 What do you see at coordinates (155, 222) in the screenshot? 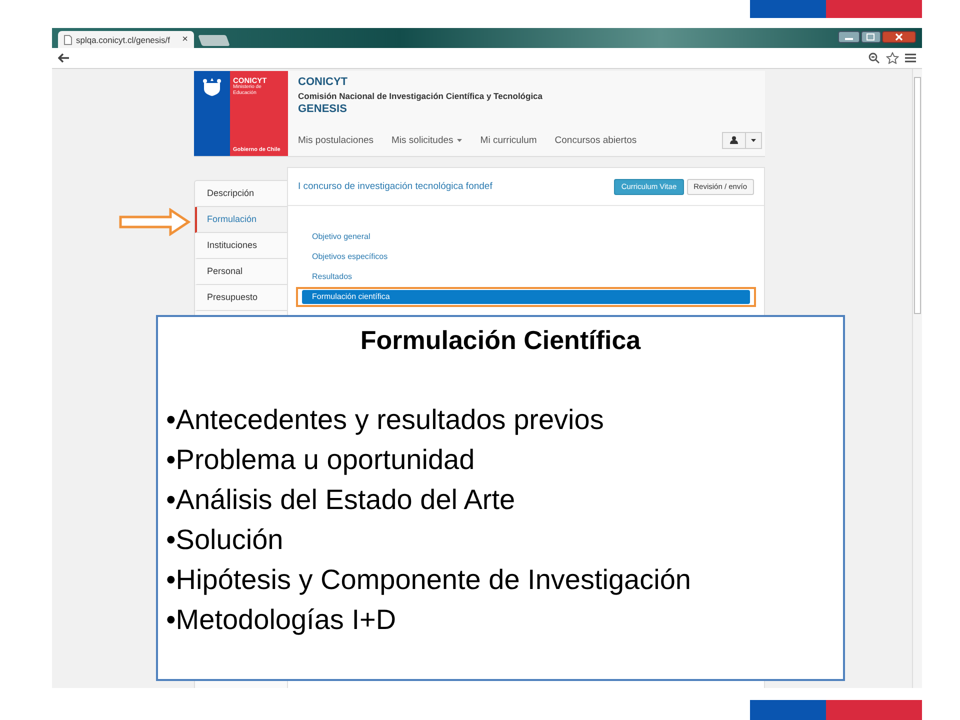
I see `outline-arrow-icon` at bounding box center [155, 222].